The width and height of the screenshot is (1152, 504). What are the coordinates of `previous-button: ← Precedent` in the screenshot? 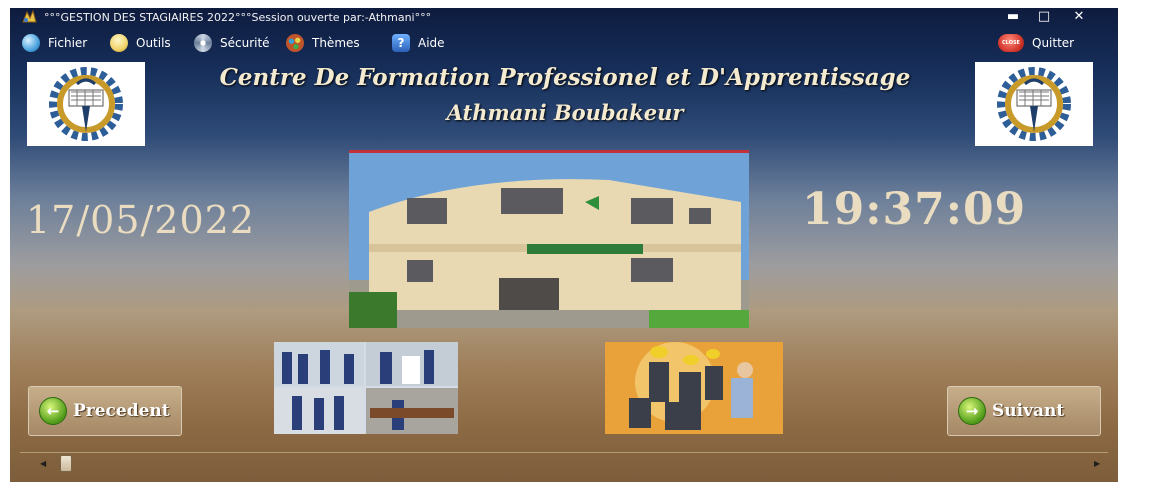 It's located at (105, 411).